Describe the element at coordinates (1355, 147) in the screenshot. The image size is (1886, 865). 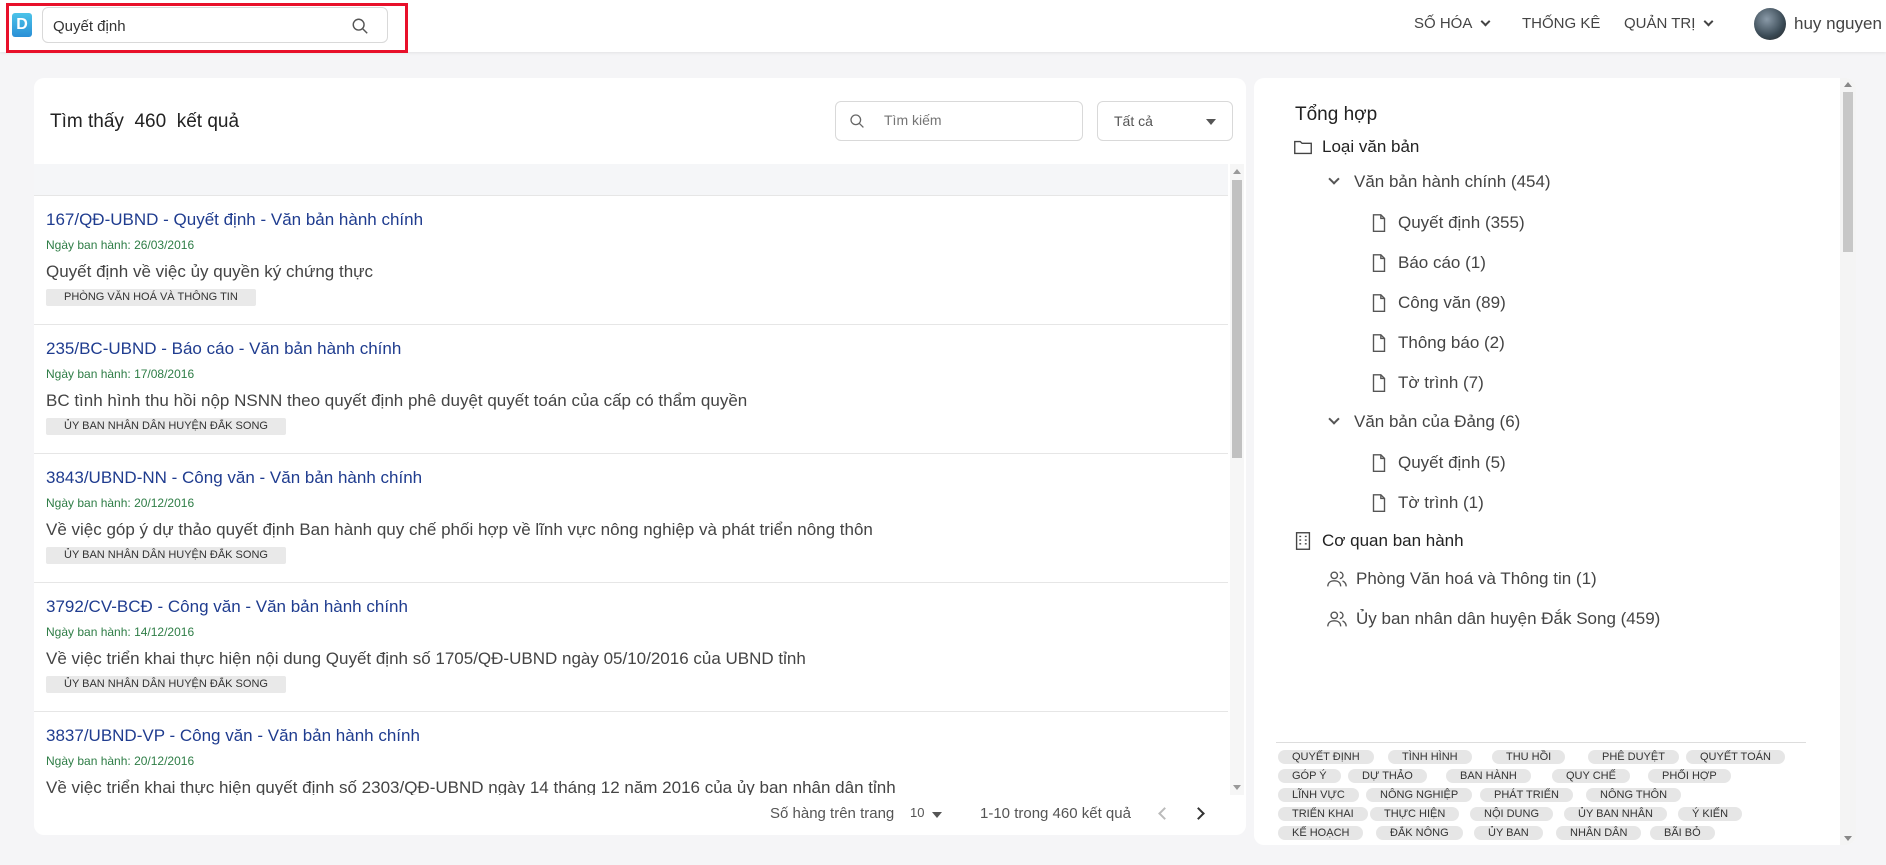
I see `doc-type-section: Loại văn bản` at that location.